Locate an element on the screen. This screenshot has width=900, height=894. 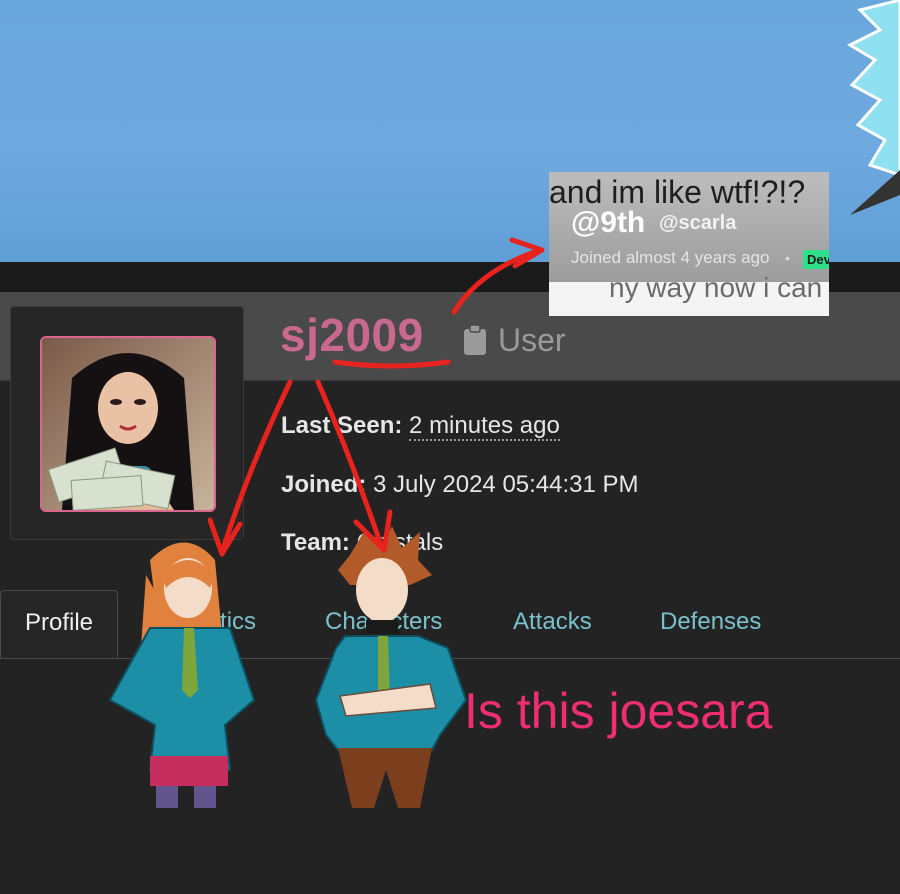
splash-graphic is located at coordinates (873, 107).